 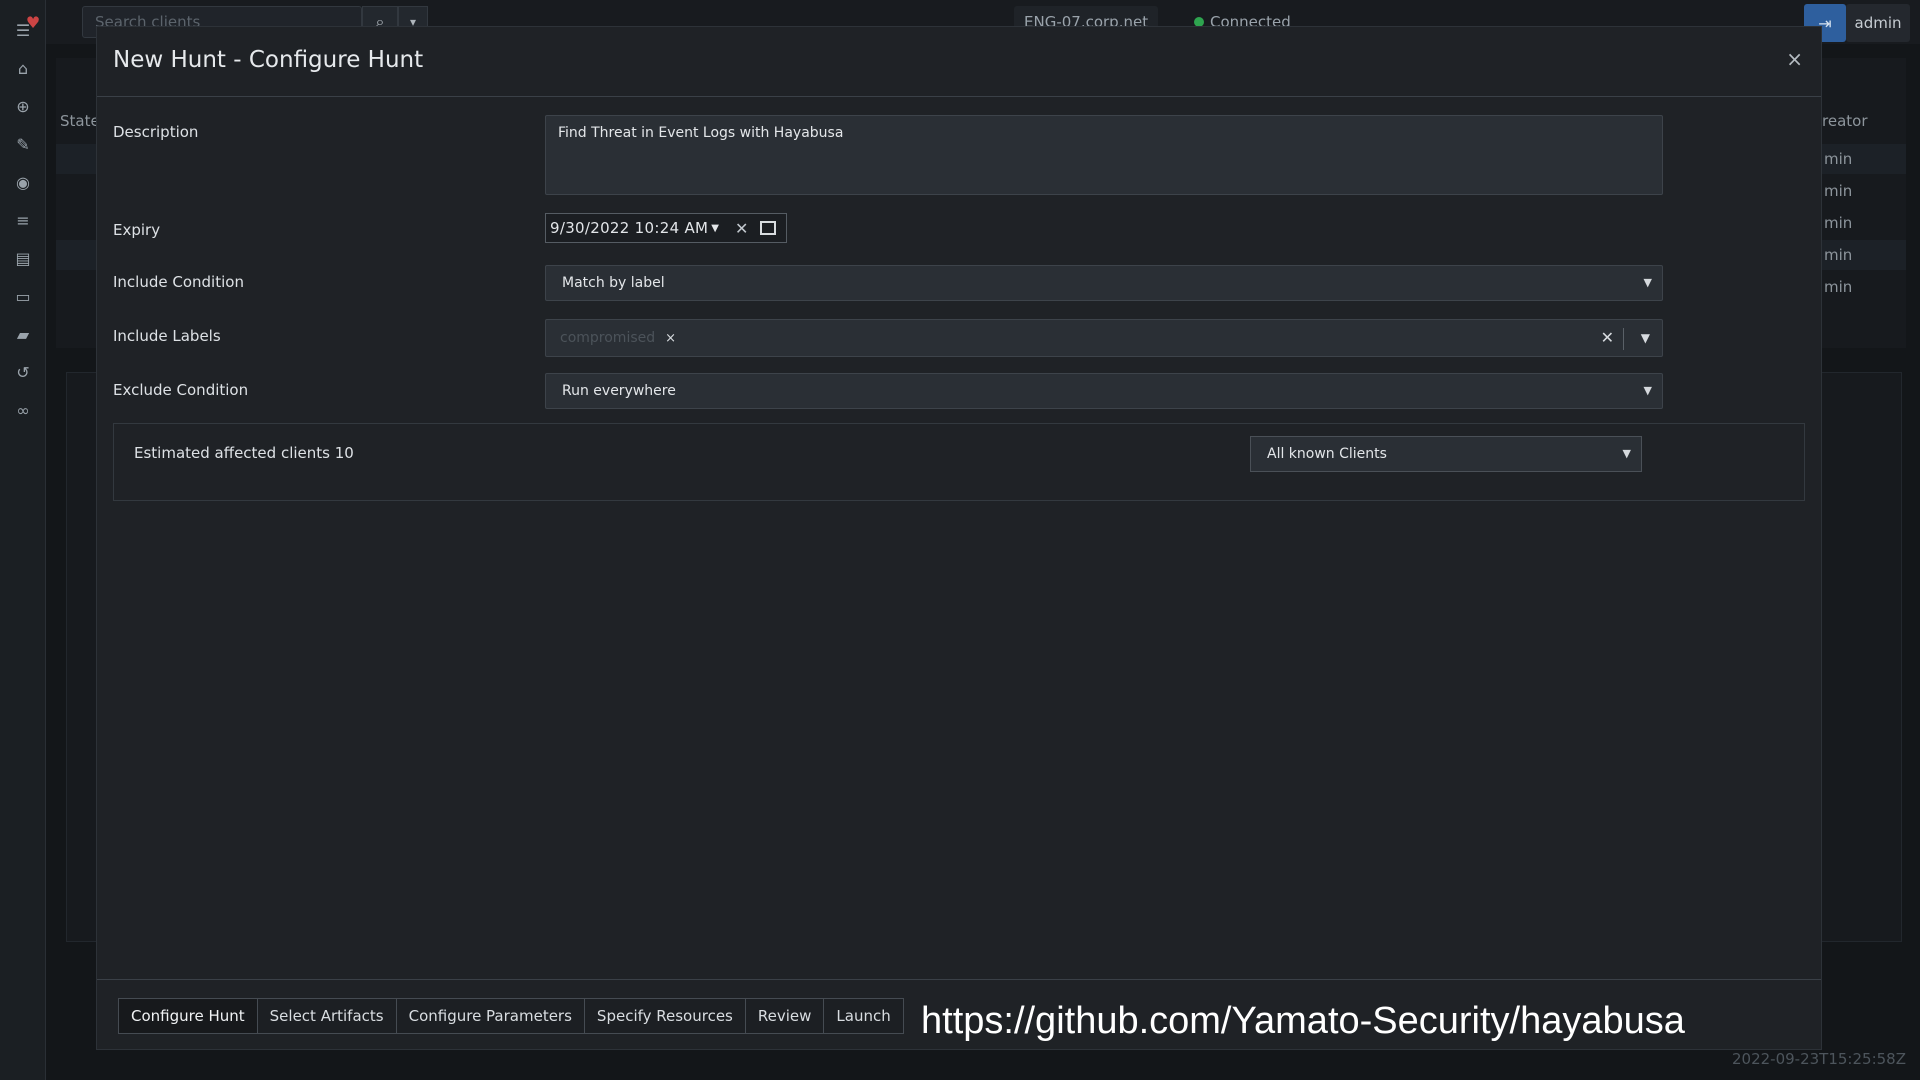 I want to click on close-icon: ×, so click(x=1794, y=59).